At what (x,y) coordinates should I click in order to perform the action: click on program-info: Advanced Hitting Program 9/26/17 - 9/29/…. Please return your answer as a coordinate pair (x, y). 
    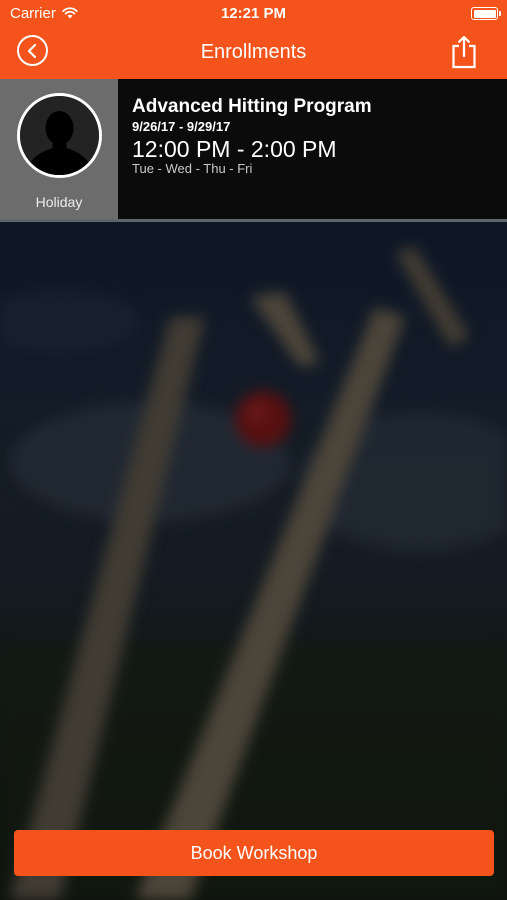
    Looking at the image, I should click on (312, 136).